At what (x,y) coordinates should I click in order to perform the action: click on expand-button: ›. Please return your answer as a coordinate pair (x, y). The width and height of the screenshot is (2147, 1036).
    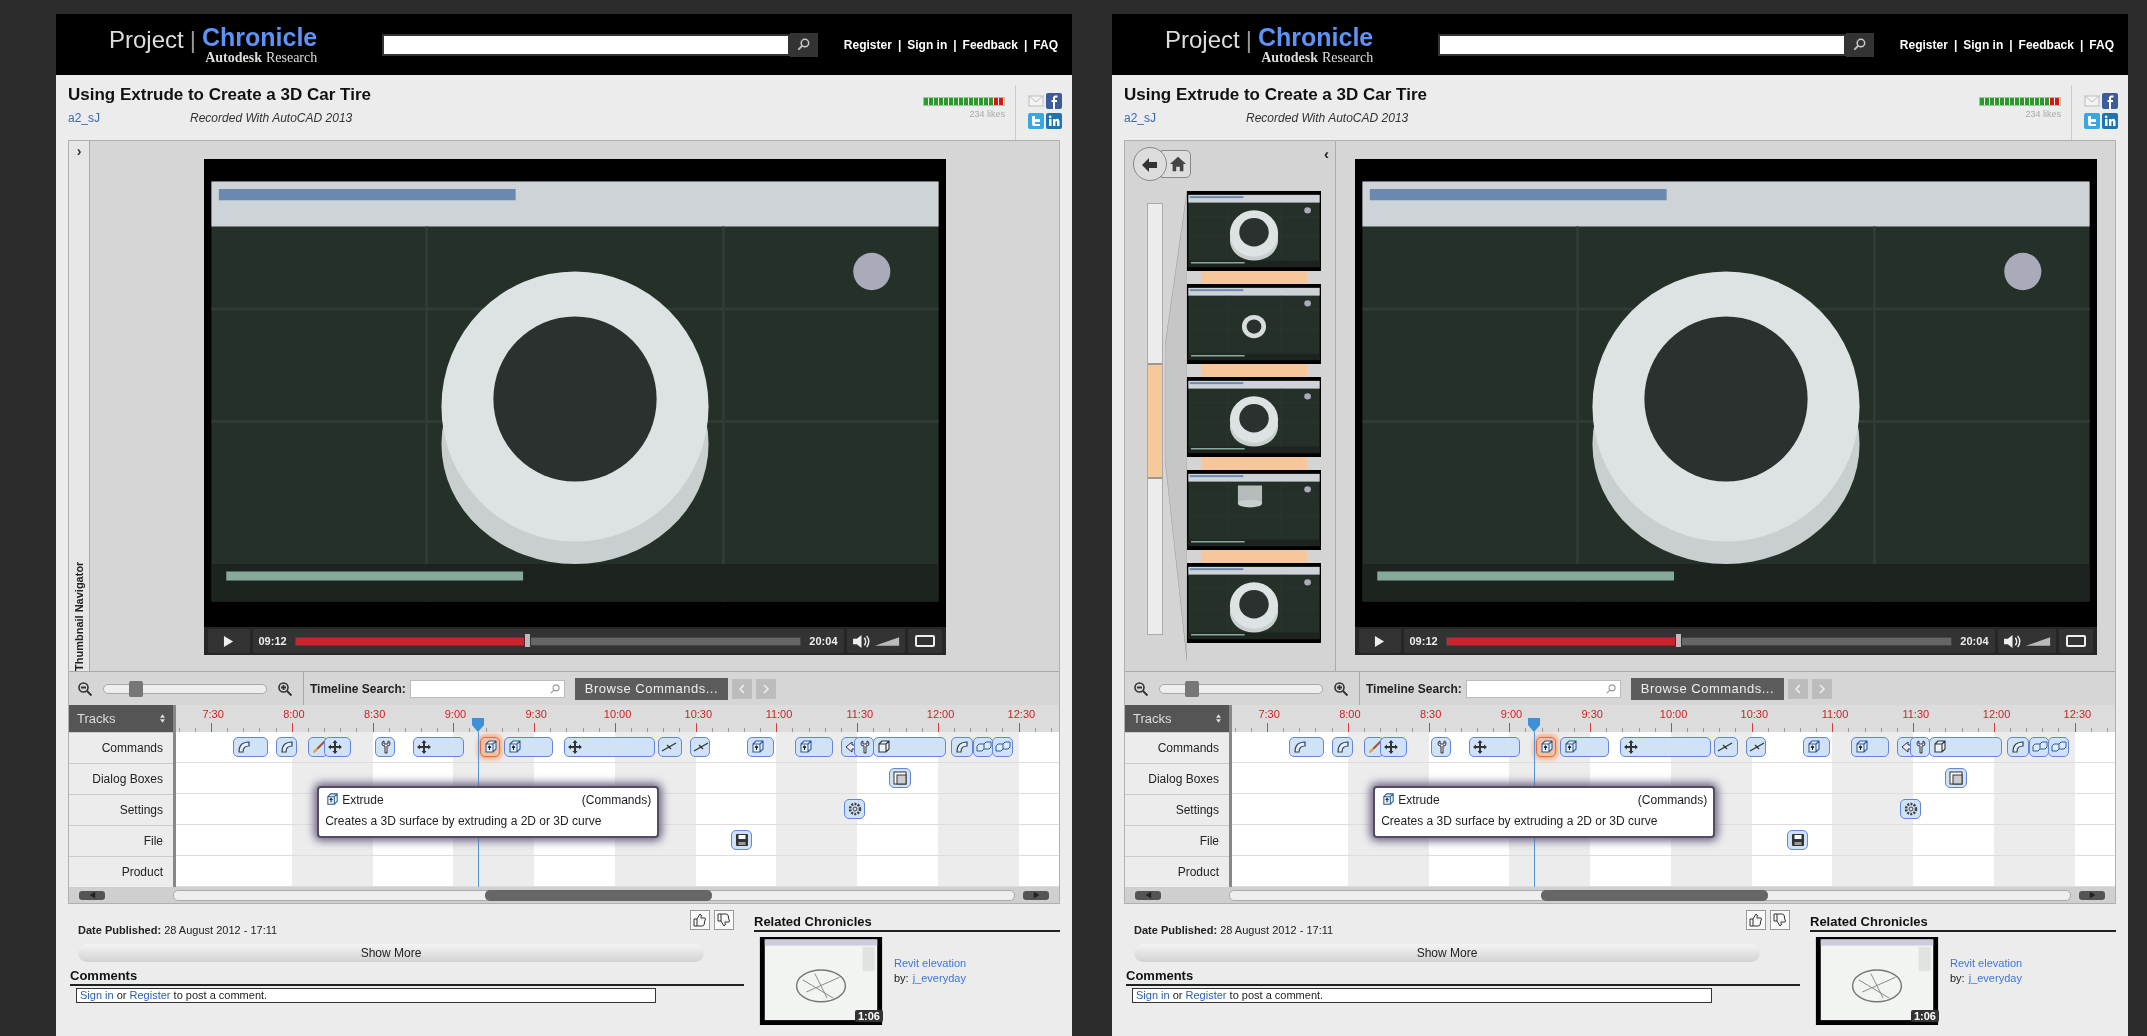
    Looking at the image, I should click on (79, 150).